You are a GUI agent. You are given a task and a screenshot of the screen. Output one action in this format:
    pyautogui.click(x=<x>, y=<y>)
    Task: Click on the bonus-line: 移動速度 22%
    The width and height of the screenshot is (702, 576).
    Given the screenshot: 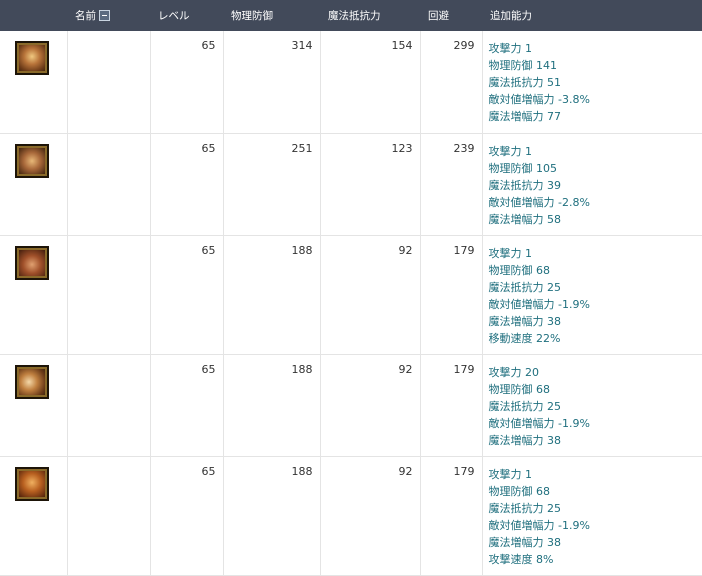 What is the action you would take?
    pyautogui.click(x=524, y=338)
    